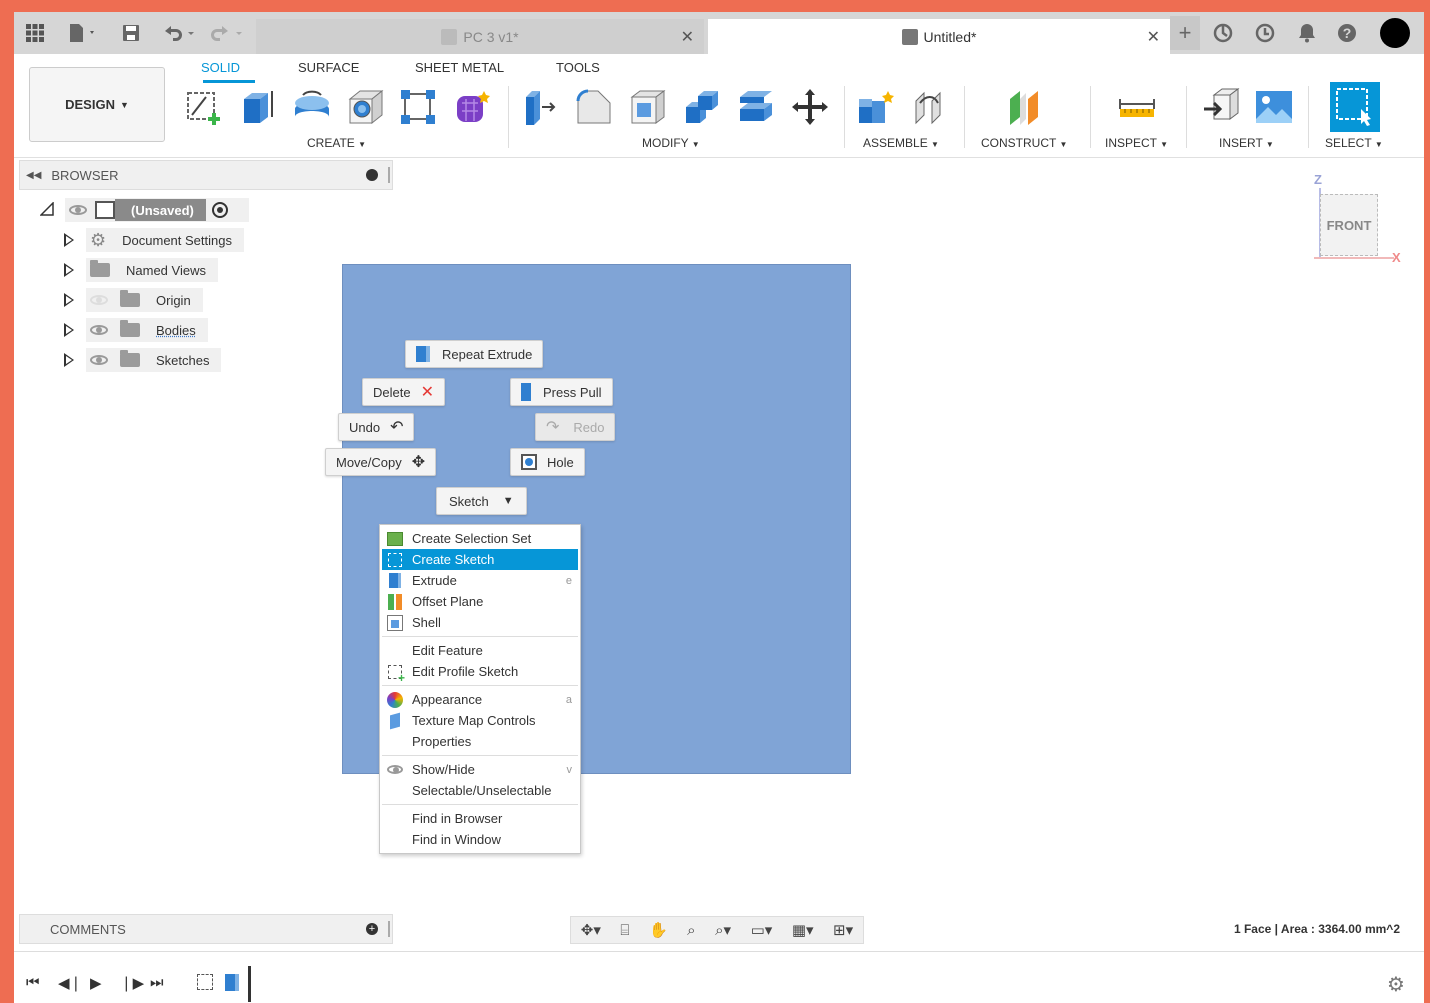 The height and width of the screenshot is (1003, 1430). I want to click on extensions-icon, so click(1223, 33).